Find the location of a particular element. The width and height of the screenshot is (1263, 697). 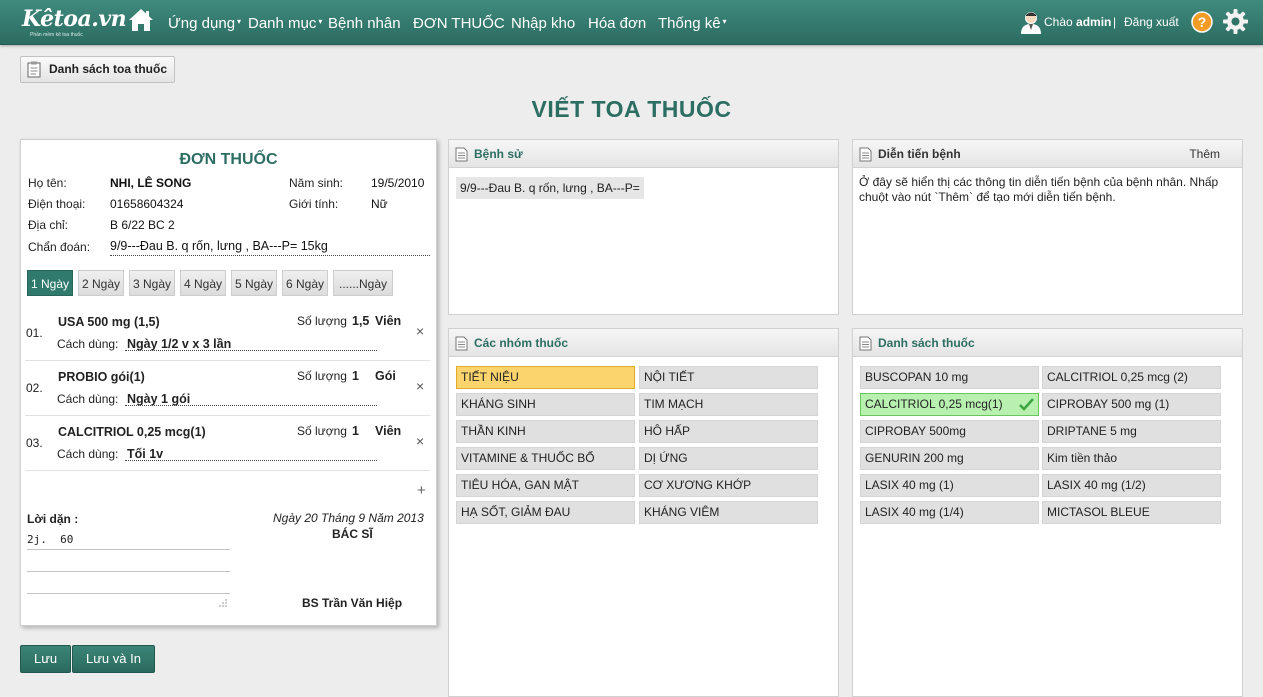

drug-group-item: HẠ SỐT, GIẢM ĐAU is located at coordinates (545, 512).